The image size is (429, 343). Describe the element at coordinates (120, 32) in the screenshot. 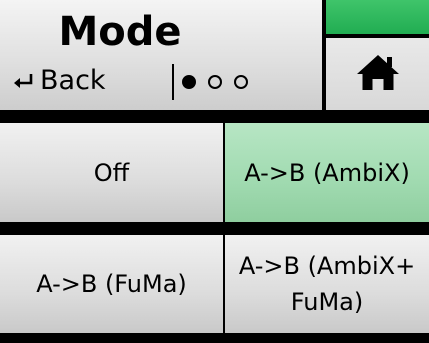

I see `page-title: Mode` at that location.